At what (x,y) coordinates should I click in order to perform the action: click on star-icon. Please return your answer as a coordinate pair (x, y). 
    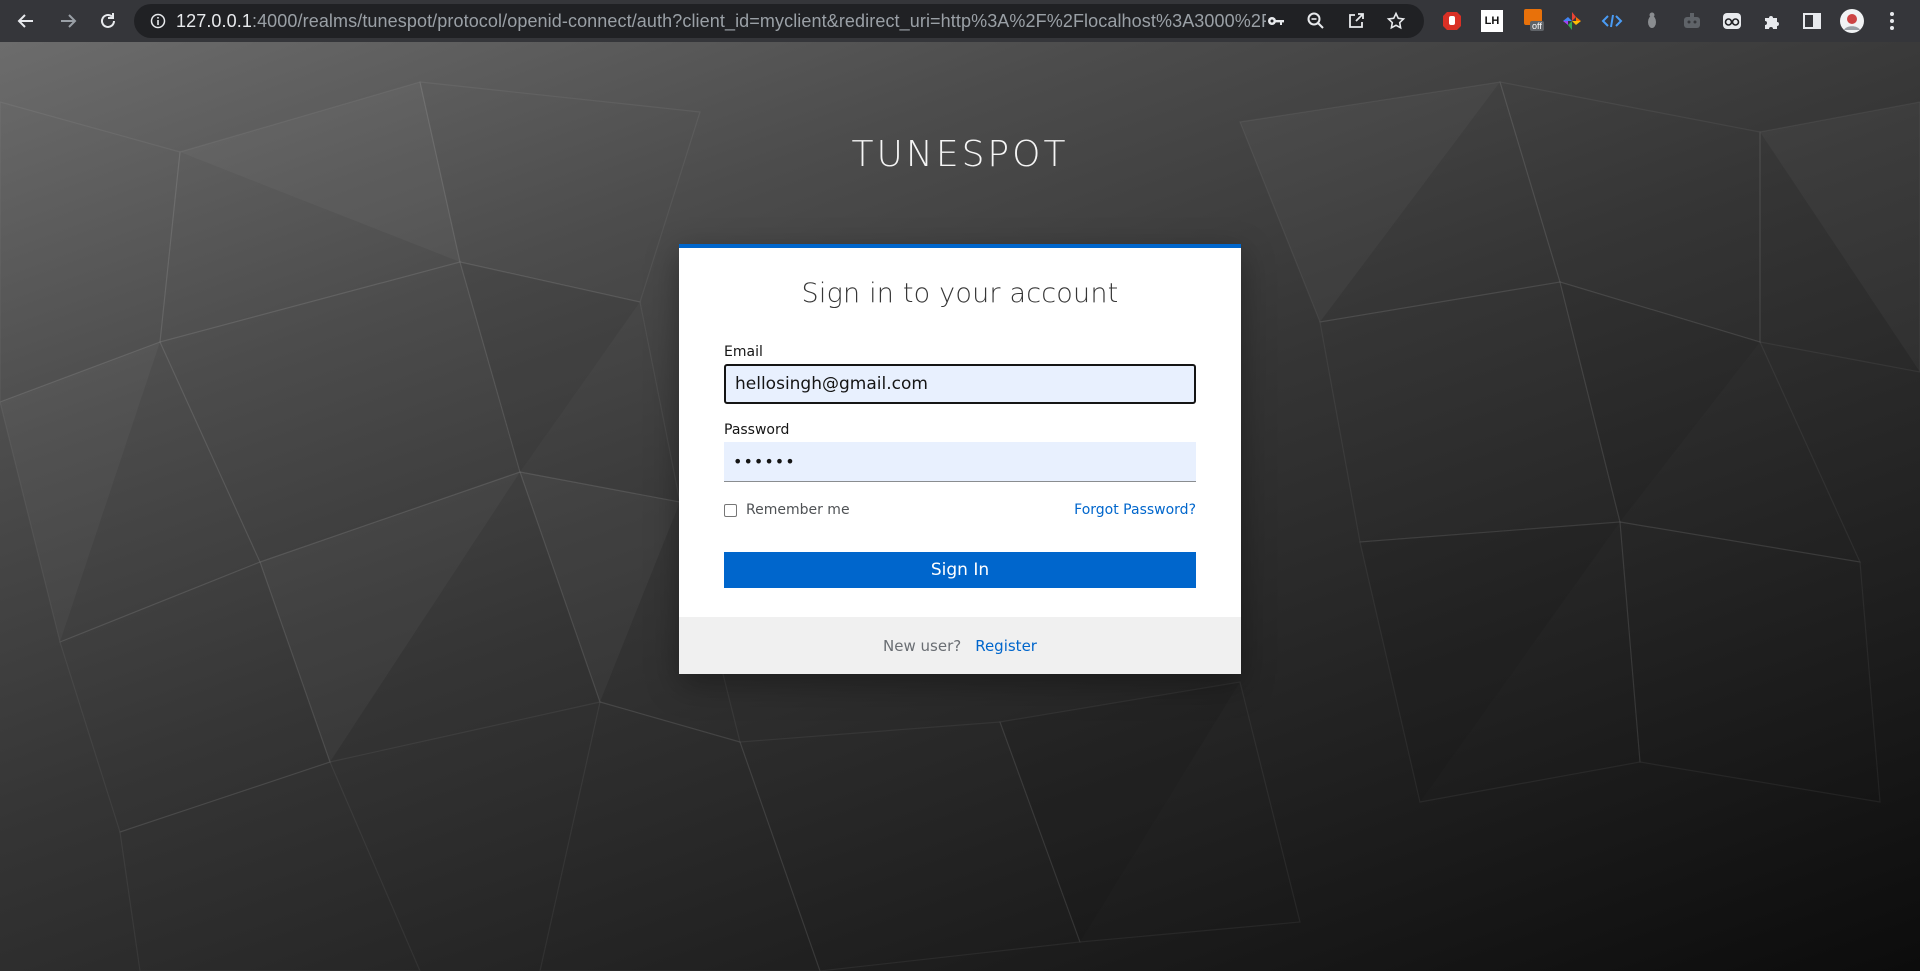
    Looking at the image, I should click on (1396, 21).